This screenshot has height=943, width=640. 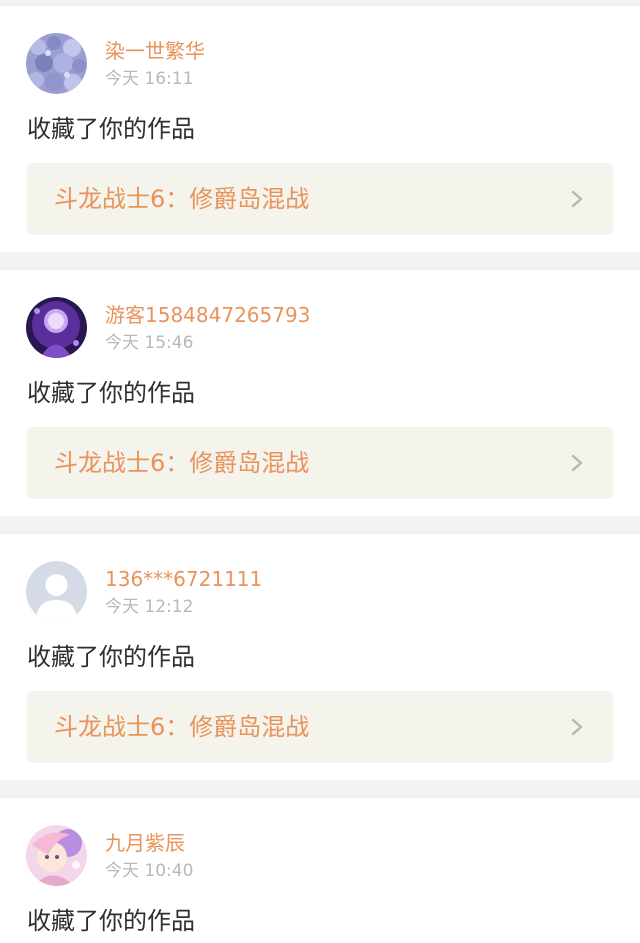 I want to click on timestamp: 今天 10:40, so click(x=149, y=871).